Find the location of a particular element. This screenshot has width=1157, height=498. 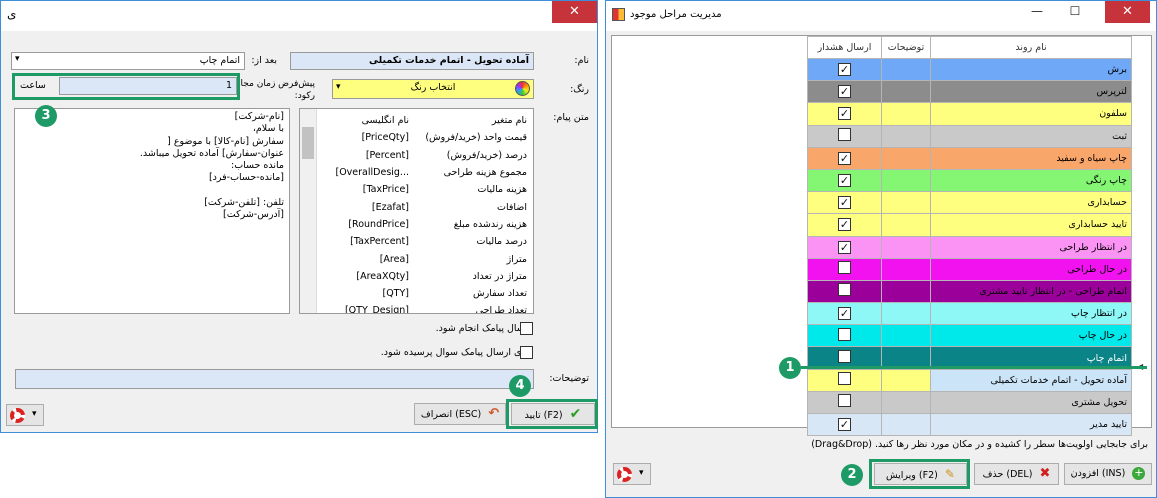

add-button: + (INS) افزودن is located at coordinates (1108, 474).